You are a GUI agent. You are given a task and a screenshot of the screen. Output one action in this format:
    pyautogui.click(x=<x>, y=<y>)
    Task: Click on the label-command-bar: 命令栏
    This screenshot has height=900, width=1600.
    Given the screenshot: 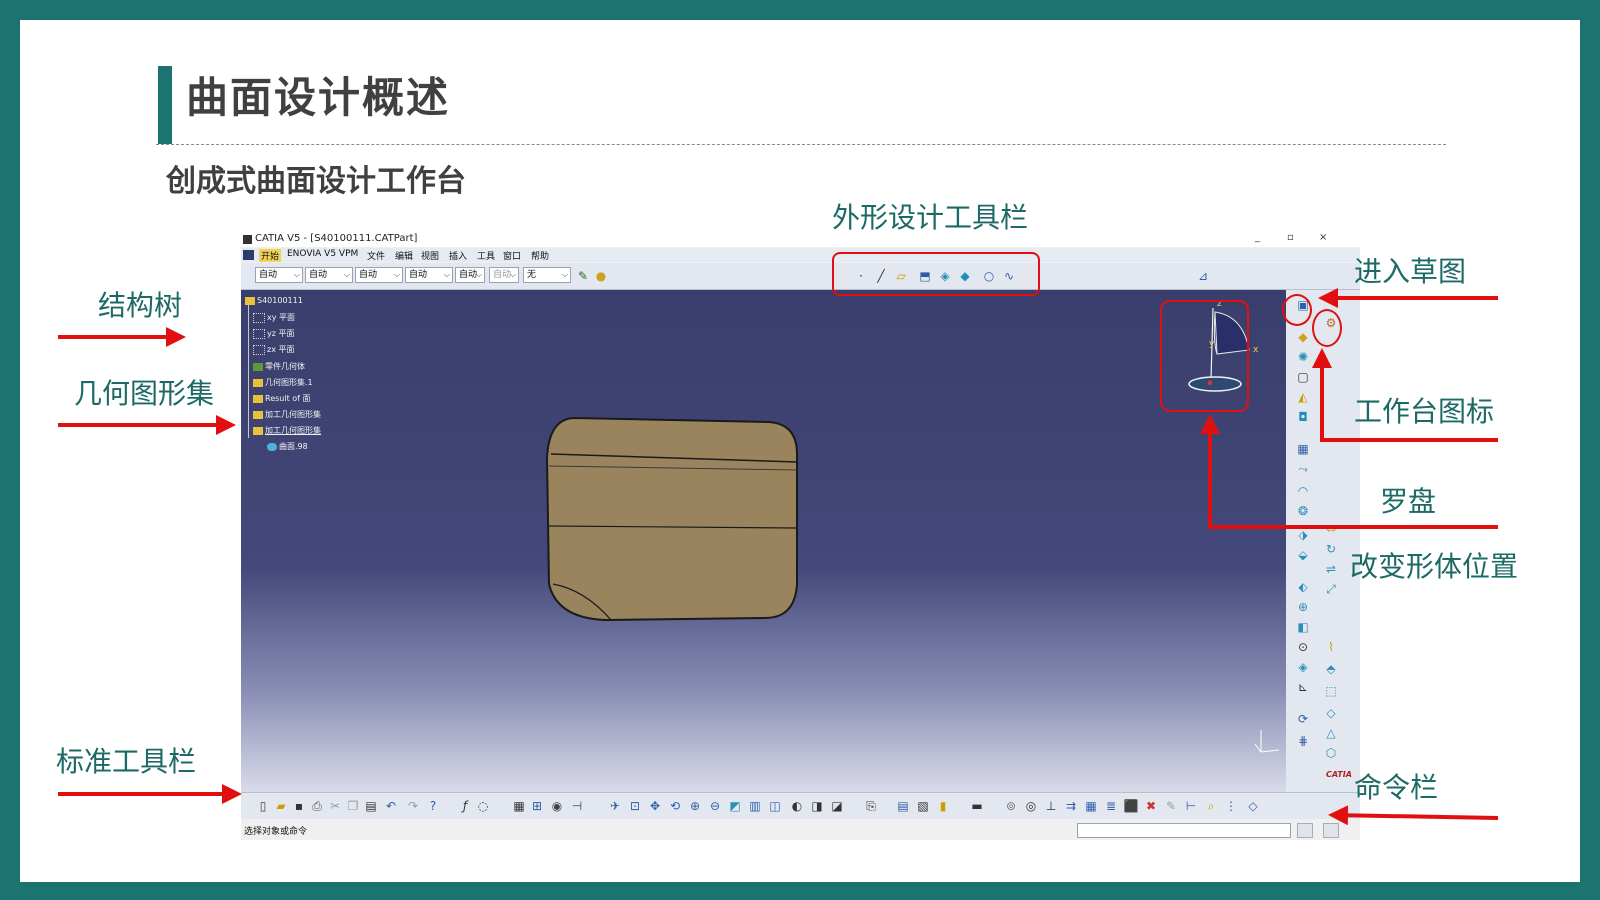 What is the action you would take?
    pyautogui.click(x=1396, y=787)
    